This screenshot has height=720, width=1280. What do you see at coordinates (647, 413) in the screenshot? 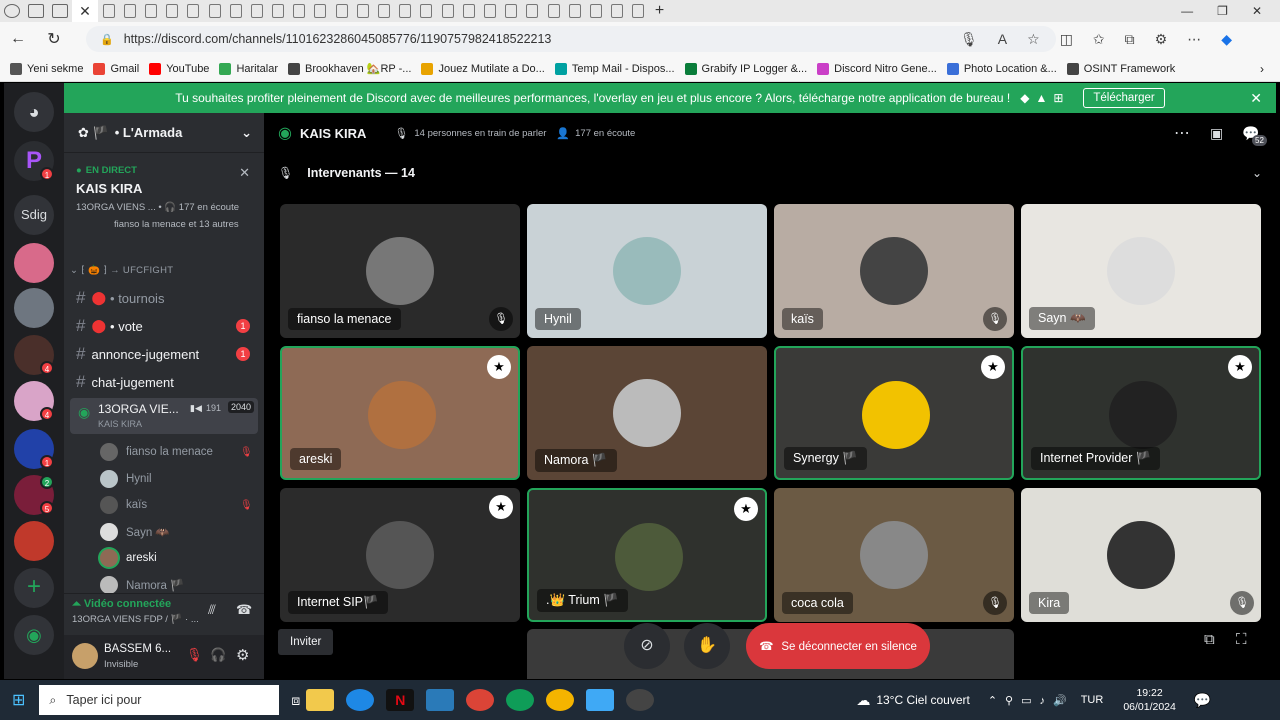
I see `speaker-tile: Namora 🏴` at bounding box center [647, 413].